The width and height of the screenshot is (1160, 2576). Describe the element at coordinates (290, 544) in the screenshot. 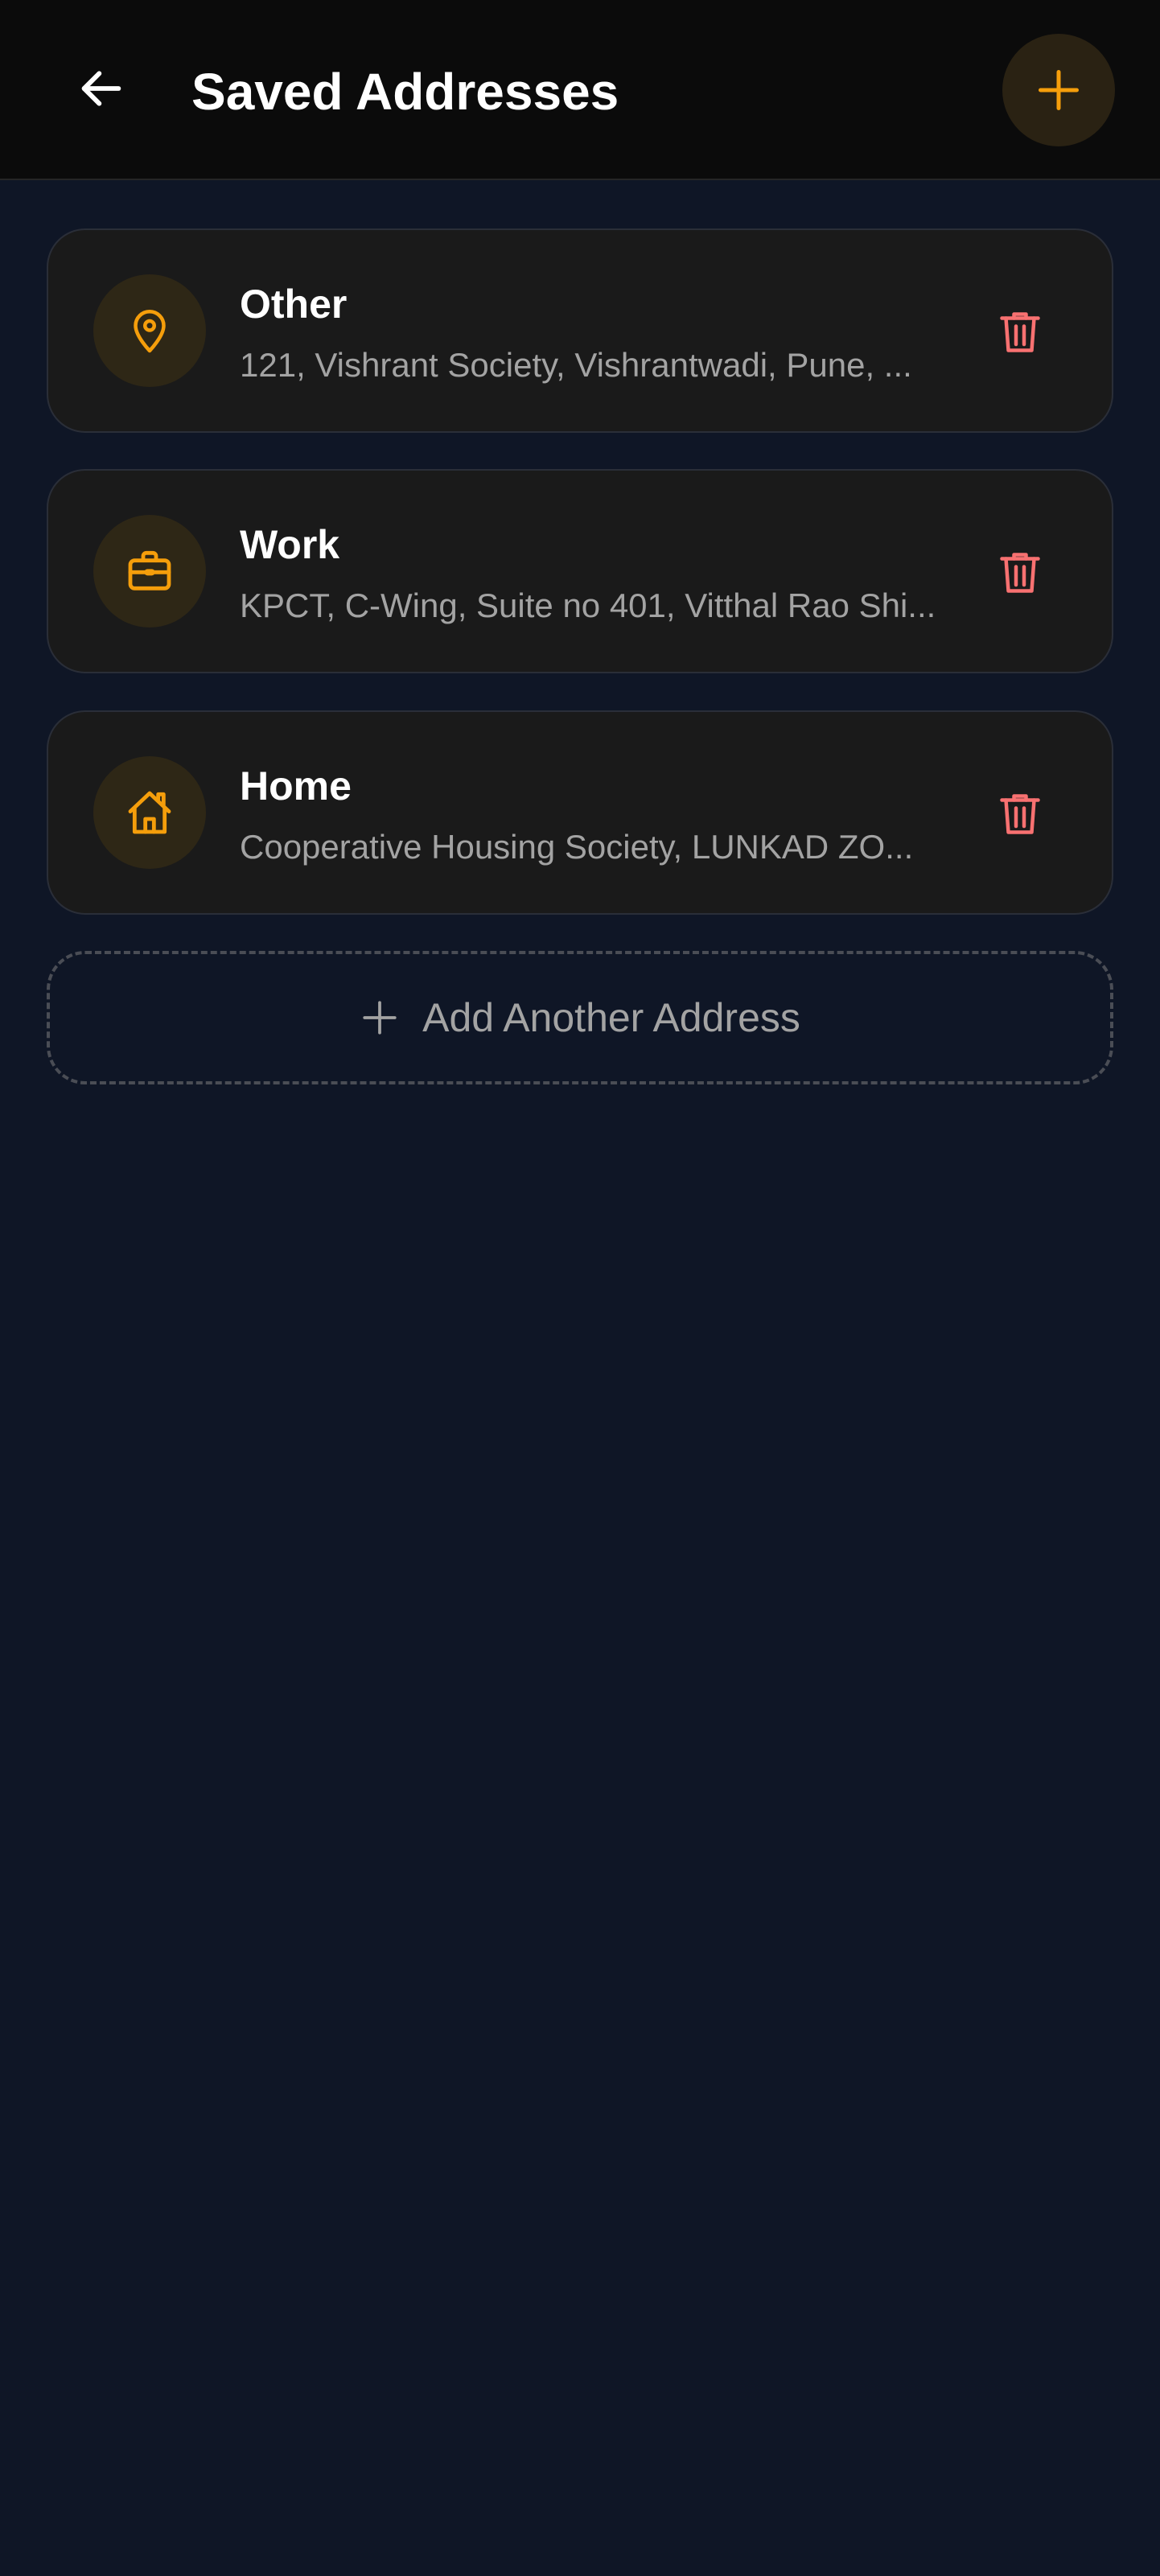

I see `address-label: Work` at that location.